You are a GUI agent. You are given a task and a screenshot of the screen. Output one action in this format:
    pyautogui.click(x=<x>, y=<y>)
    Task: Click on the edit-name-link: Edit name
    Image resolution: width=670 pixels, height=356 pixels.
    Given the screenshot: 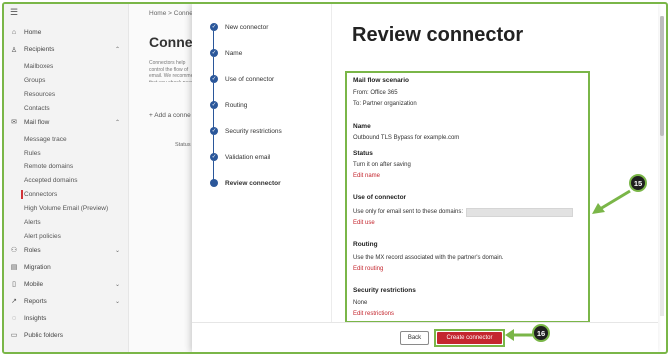 What is the action you would take?
    pyautogui.click(x=366, y=176)
    